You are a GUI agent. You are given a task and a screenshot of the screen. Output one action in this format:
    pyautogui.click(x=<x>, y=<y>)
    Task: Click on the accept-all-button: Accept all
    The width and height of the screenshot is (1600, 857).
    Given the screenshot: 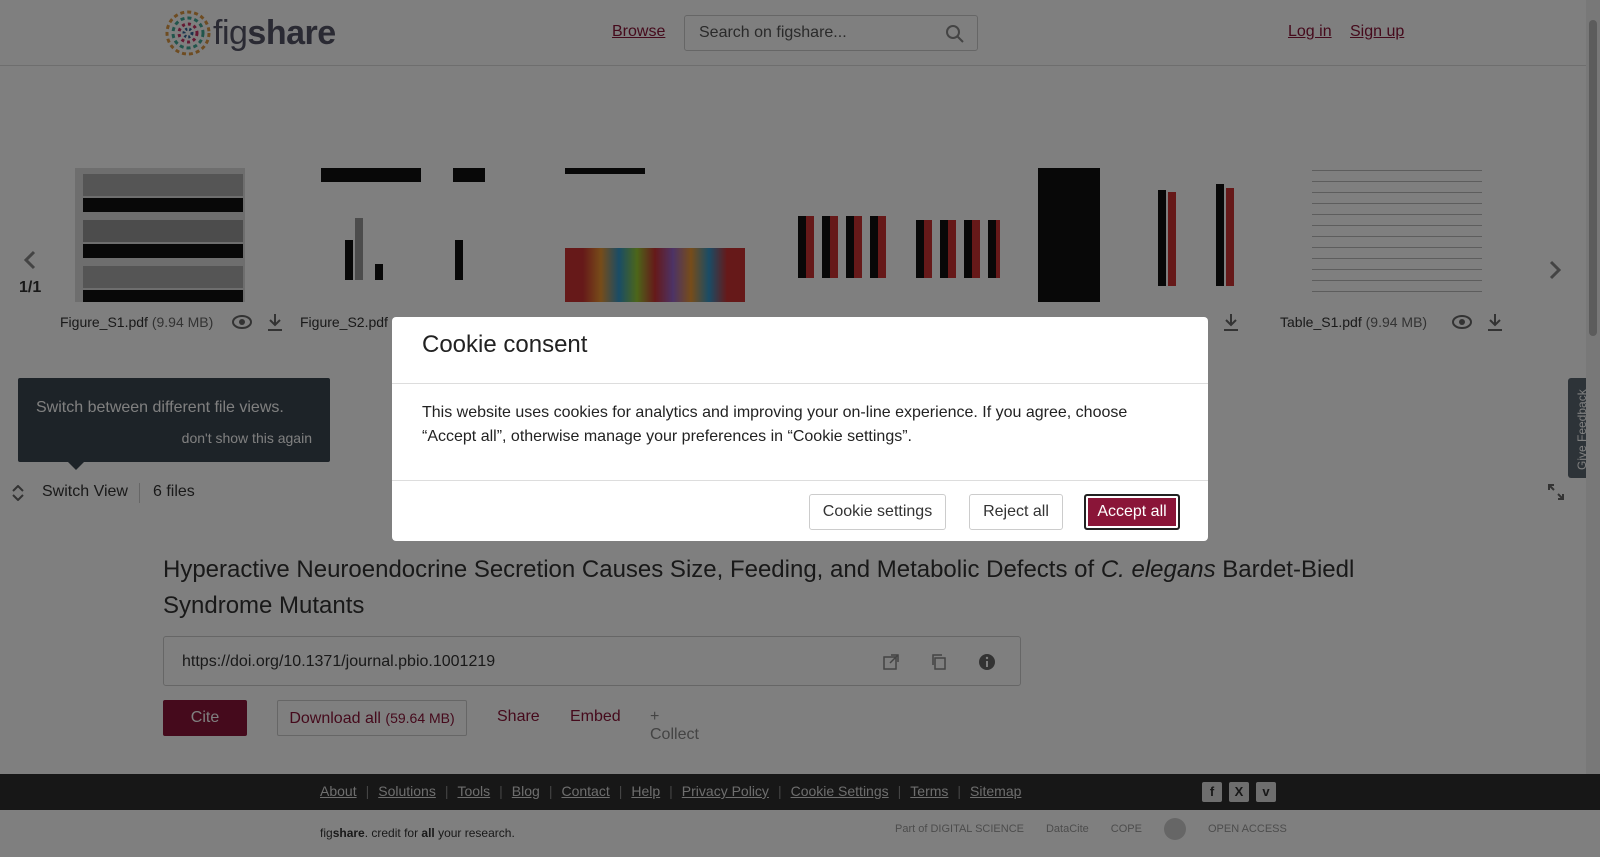 What is the action you would take?
    pyautogui.click(x=1132, y=512)
    